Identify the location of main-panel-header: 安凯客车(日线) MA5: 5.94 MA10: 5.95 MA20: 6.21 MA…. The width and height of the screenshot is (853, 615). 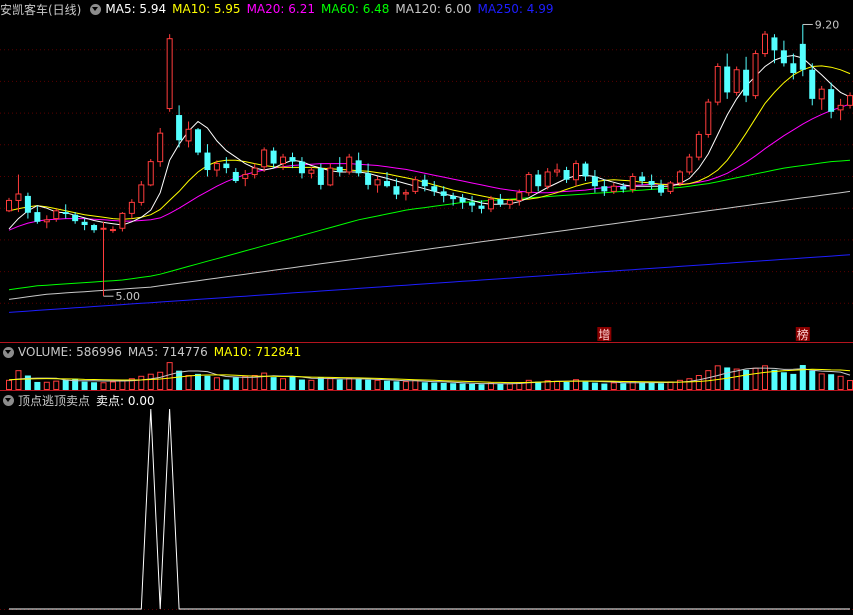
(283, 9).